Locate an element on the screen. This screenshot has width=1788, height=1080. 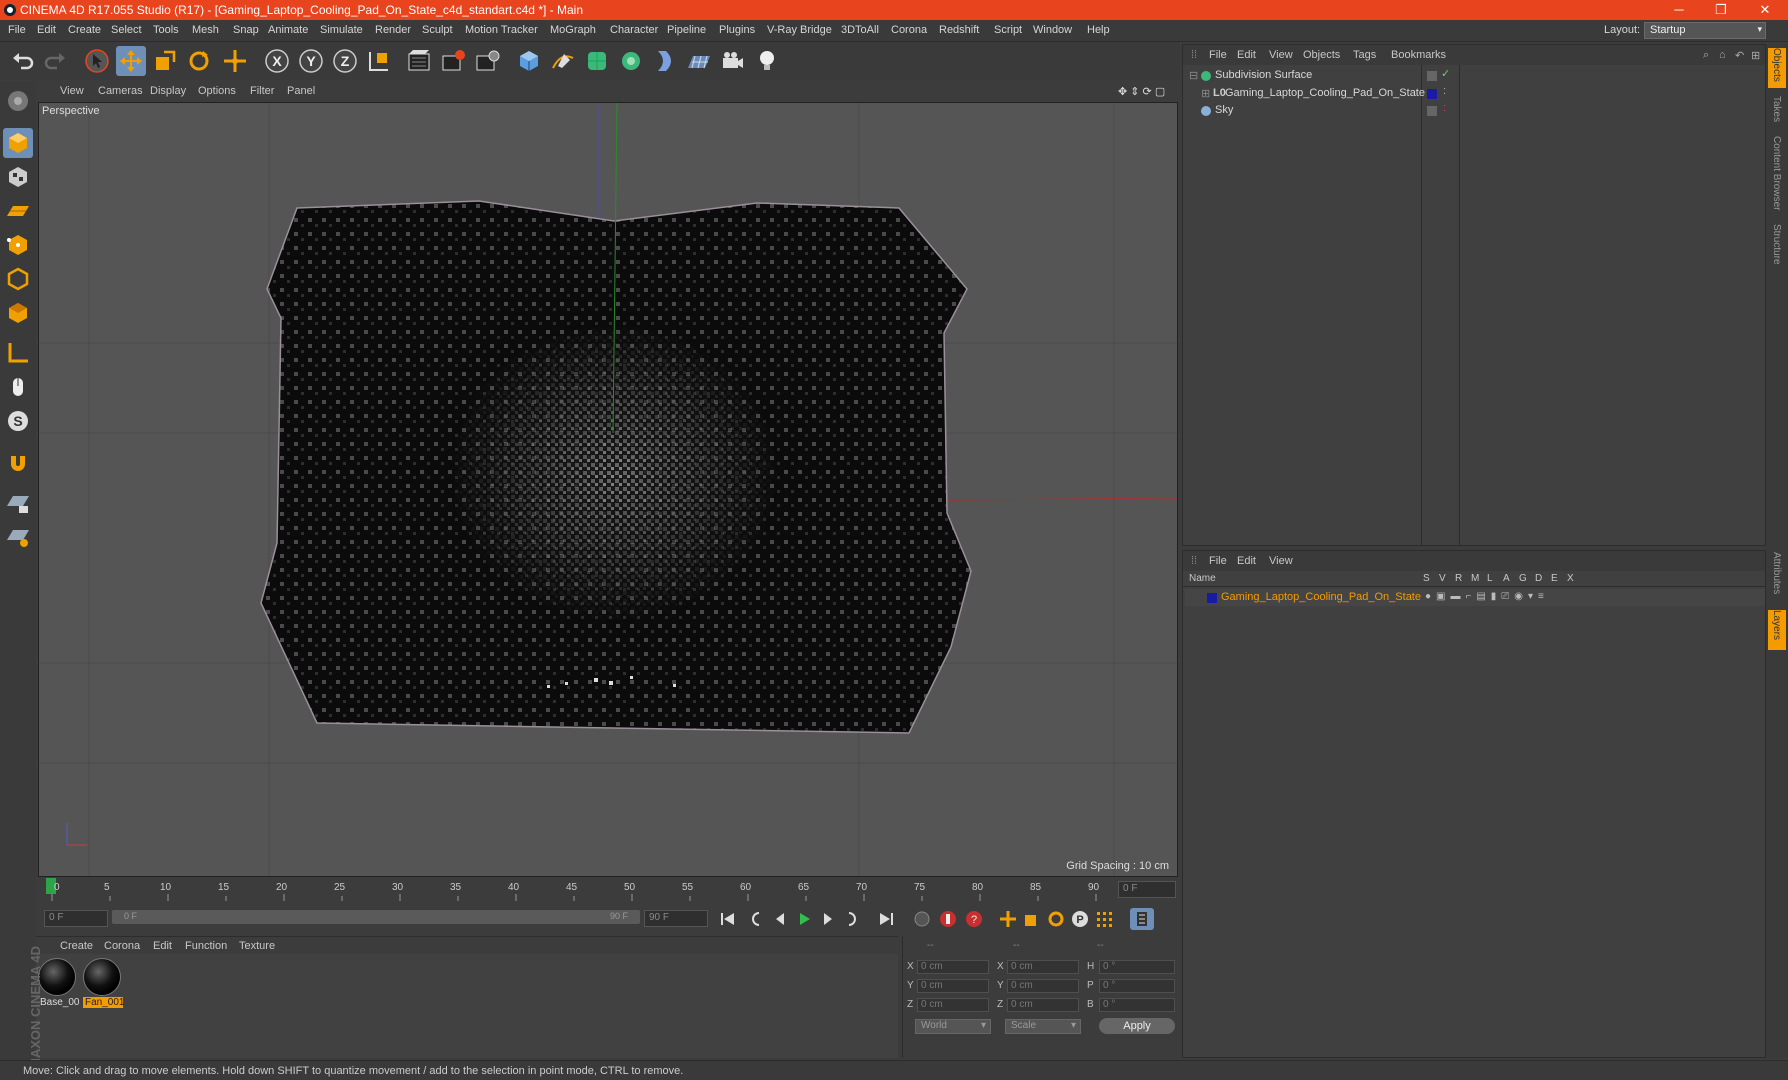
key-rotation-icon is located at coordinates (1056, 919).